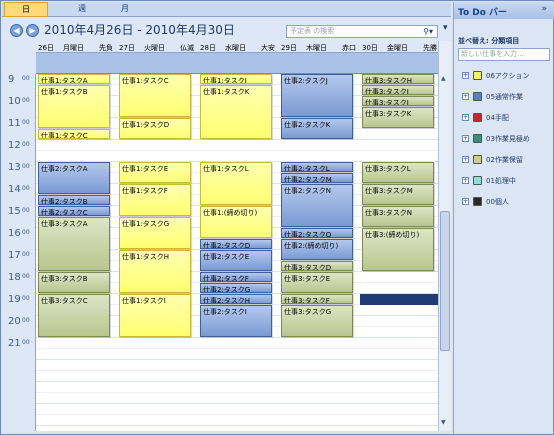 The width and height of the screenshot is (554, 435). I want to click on calendar-event: 仕事1:タスクG, so click(155, 233).